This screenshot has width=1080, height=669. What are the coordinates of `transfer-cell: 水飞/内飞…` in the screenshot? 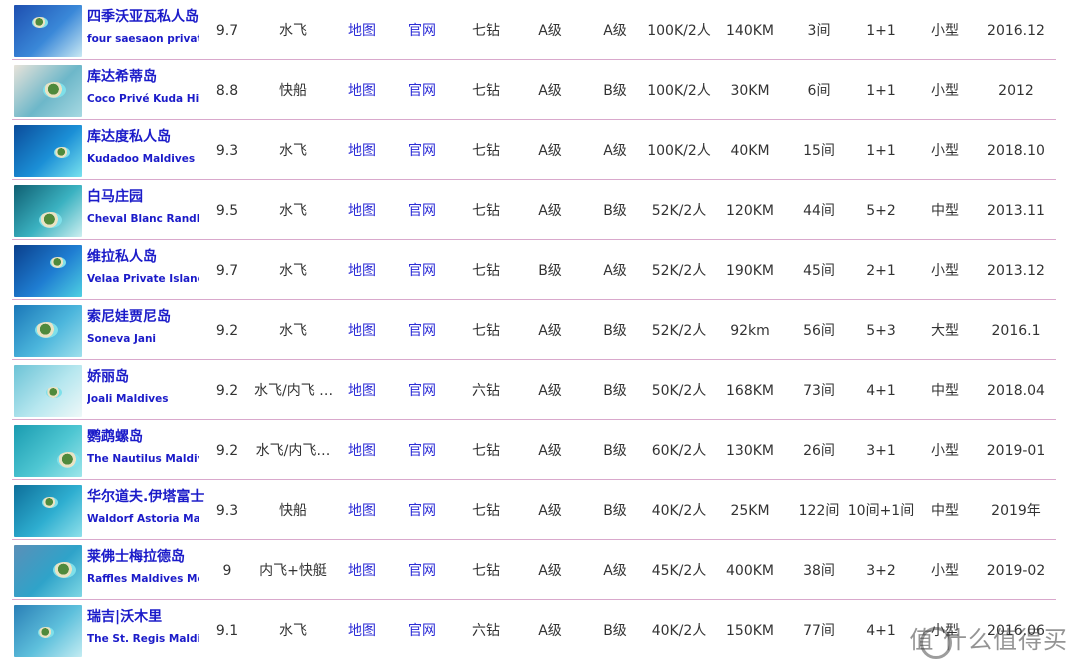 It's located at (293, 451).